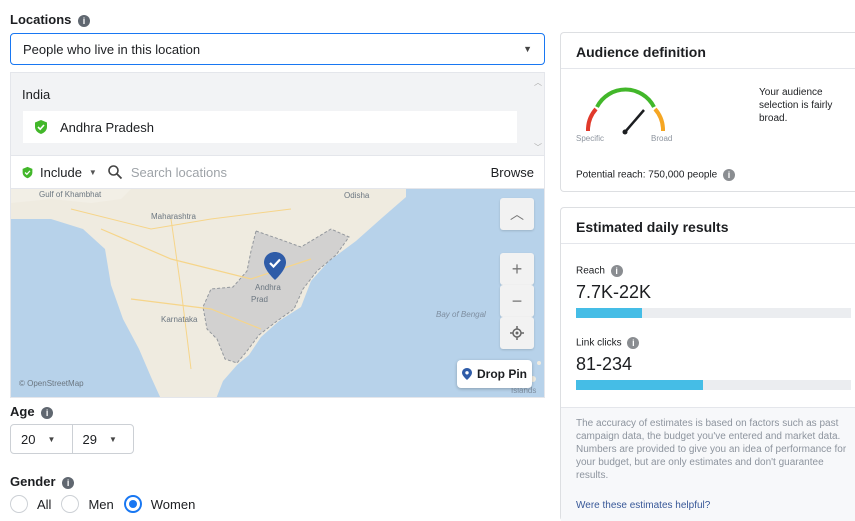  I want to click on gender-option-label: All, so click(44, 504).